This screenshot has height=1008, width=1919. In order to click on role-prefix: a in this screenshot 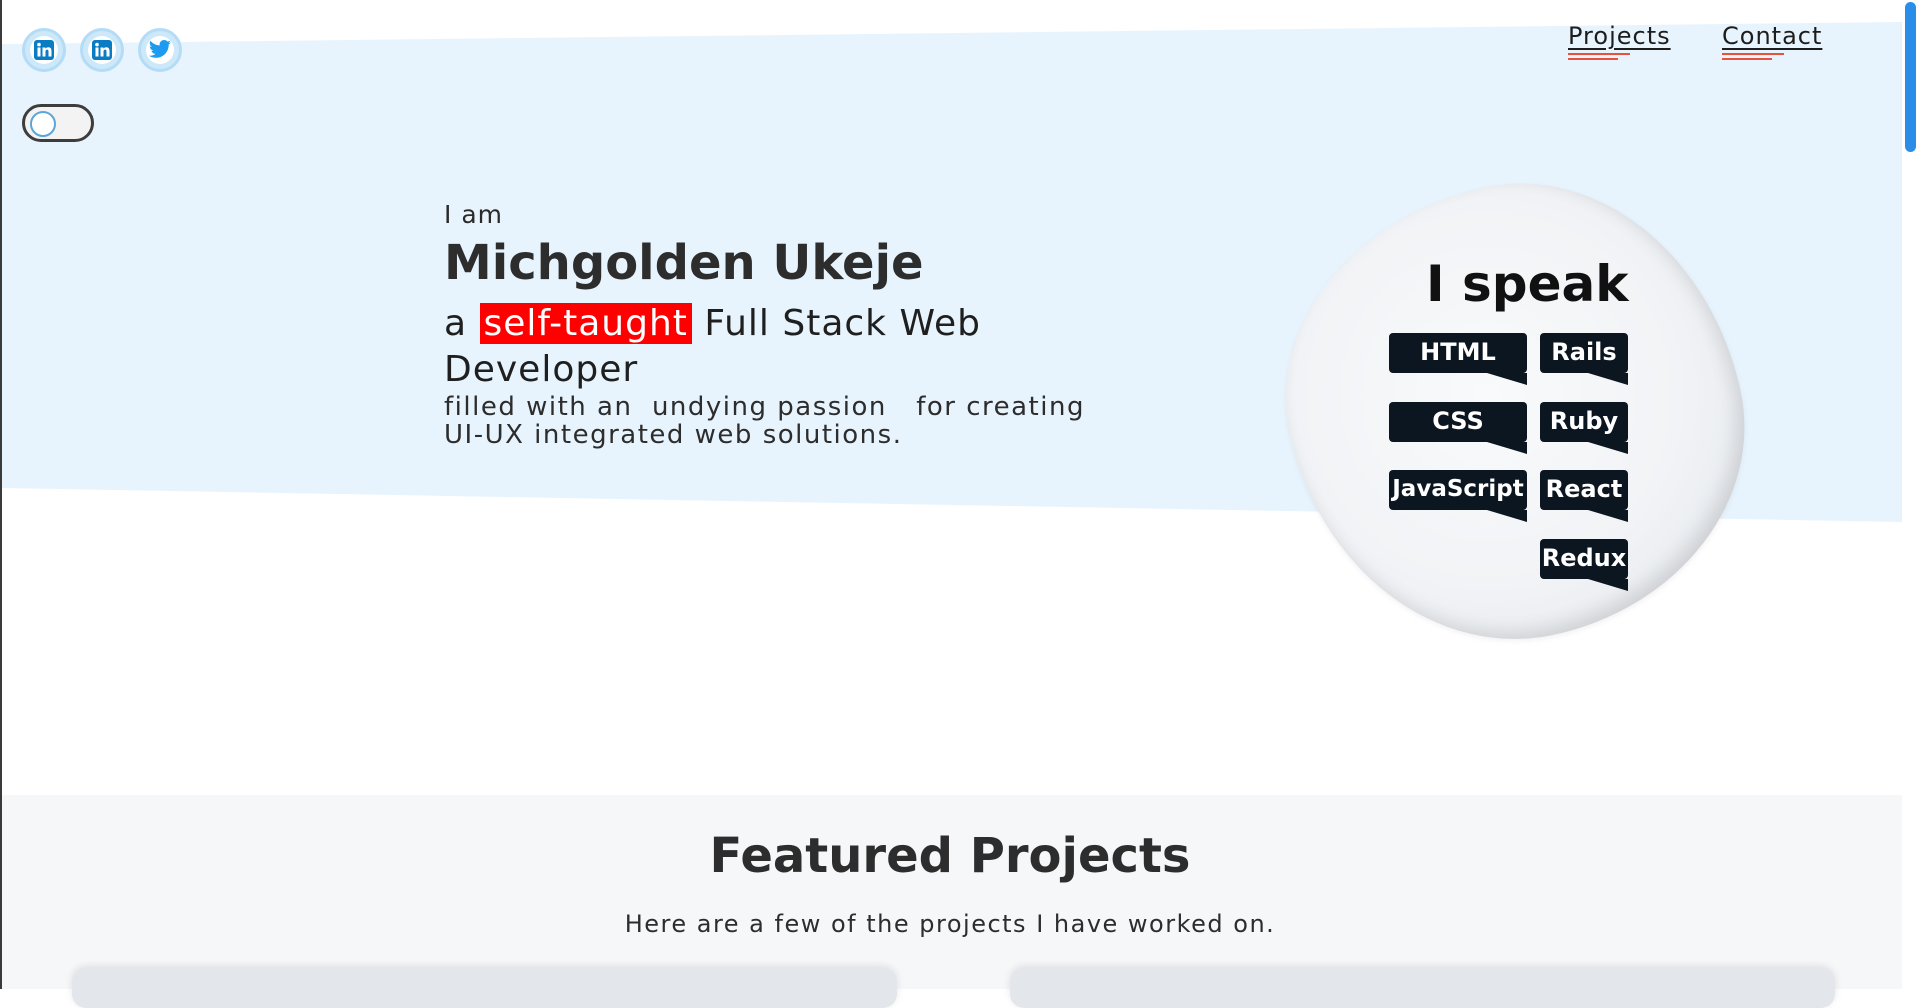, I will do `click(456, 323)`.